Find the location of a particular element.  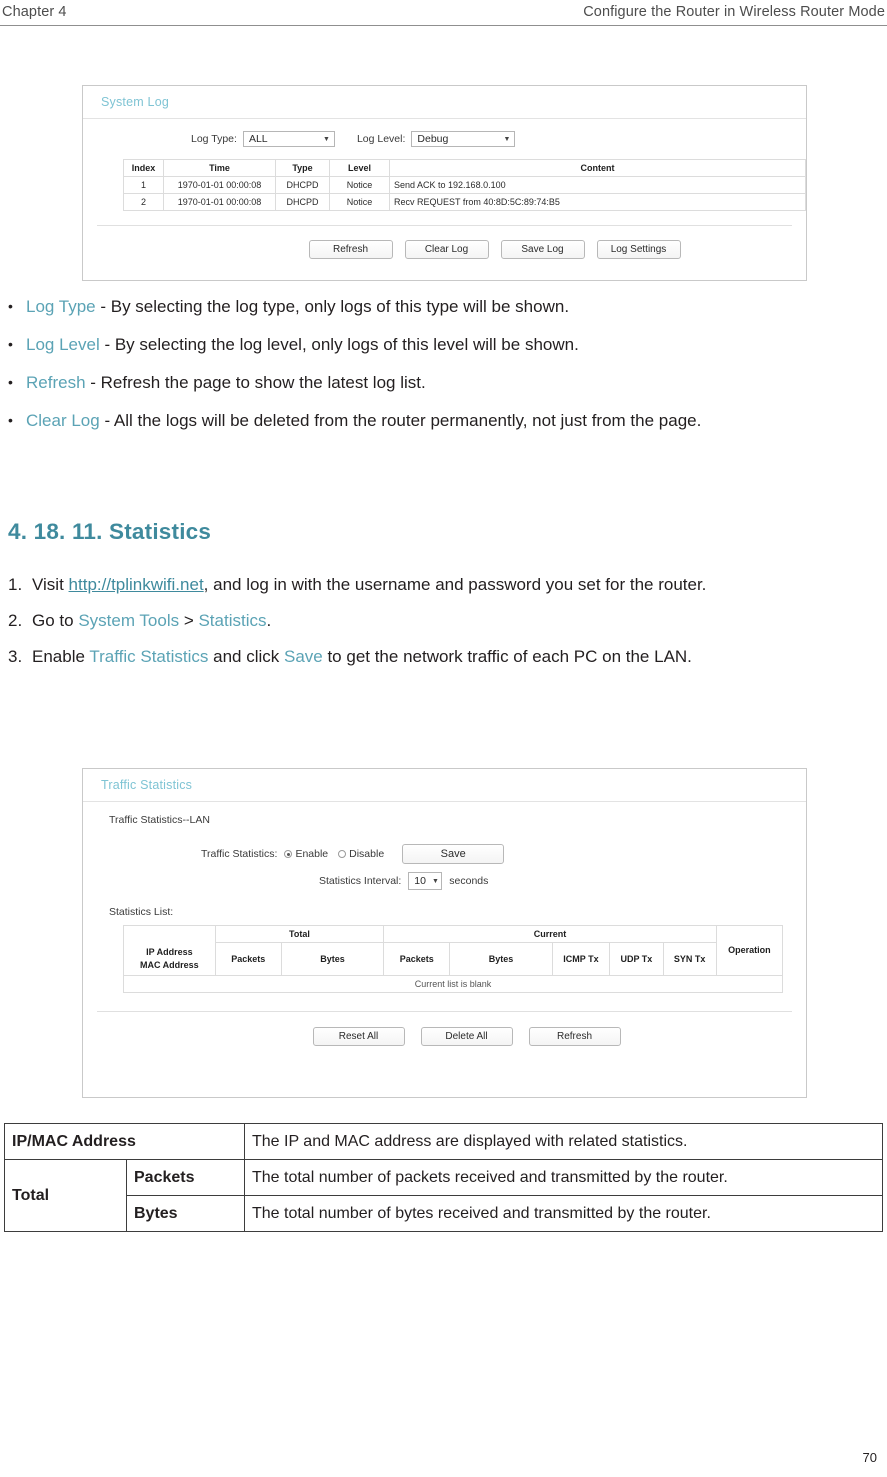

step-marker: 3. is located at coordinates (15, 656).